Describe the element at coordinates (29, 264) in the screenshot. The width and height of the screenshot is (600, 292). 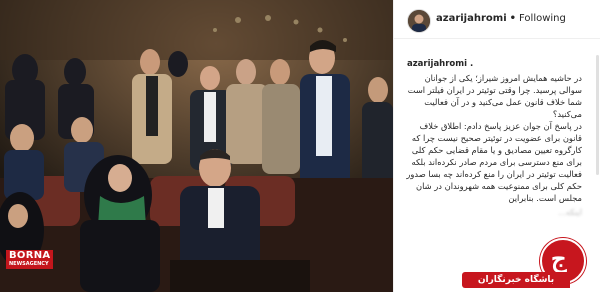
I see `borna-watermark-subtitle: NEWSAGENCY` at that location.